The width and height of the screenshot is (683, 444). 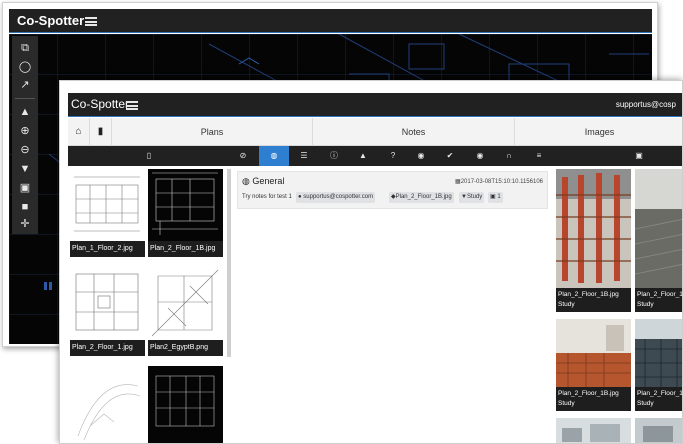 I want to click on help-icon: ?, so click(x=393, y=156).